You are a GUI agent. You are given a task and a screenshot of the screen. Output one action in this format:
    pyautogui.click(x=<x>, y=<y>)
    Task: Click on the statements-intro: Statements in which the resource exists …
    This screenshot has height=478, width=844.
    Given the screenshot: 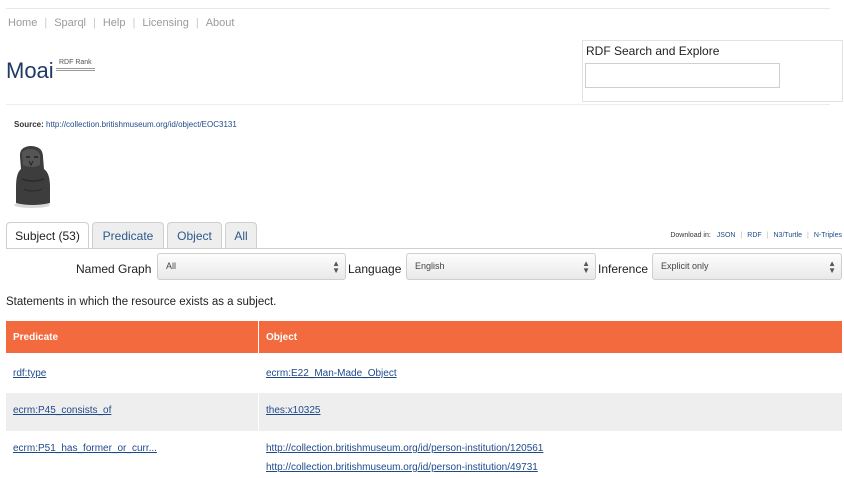 What is the action you would take?
    pyautogui.click(x=141, y=302)
    